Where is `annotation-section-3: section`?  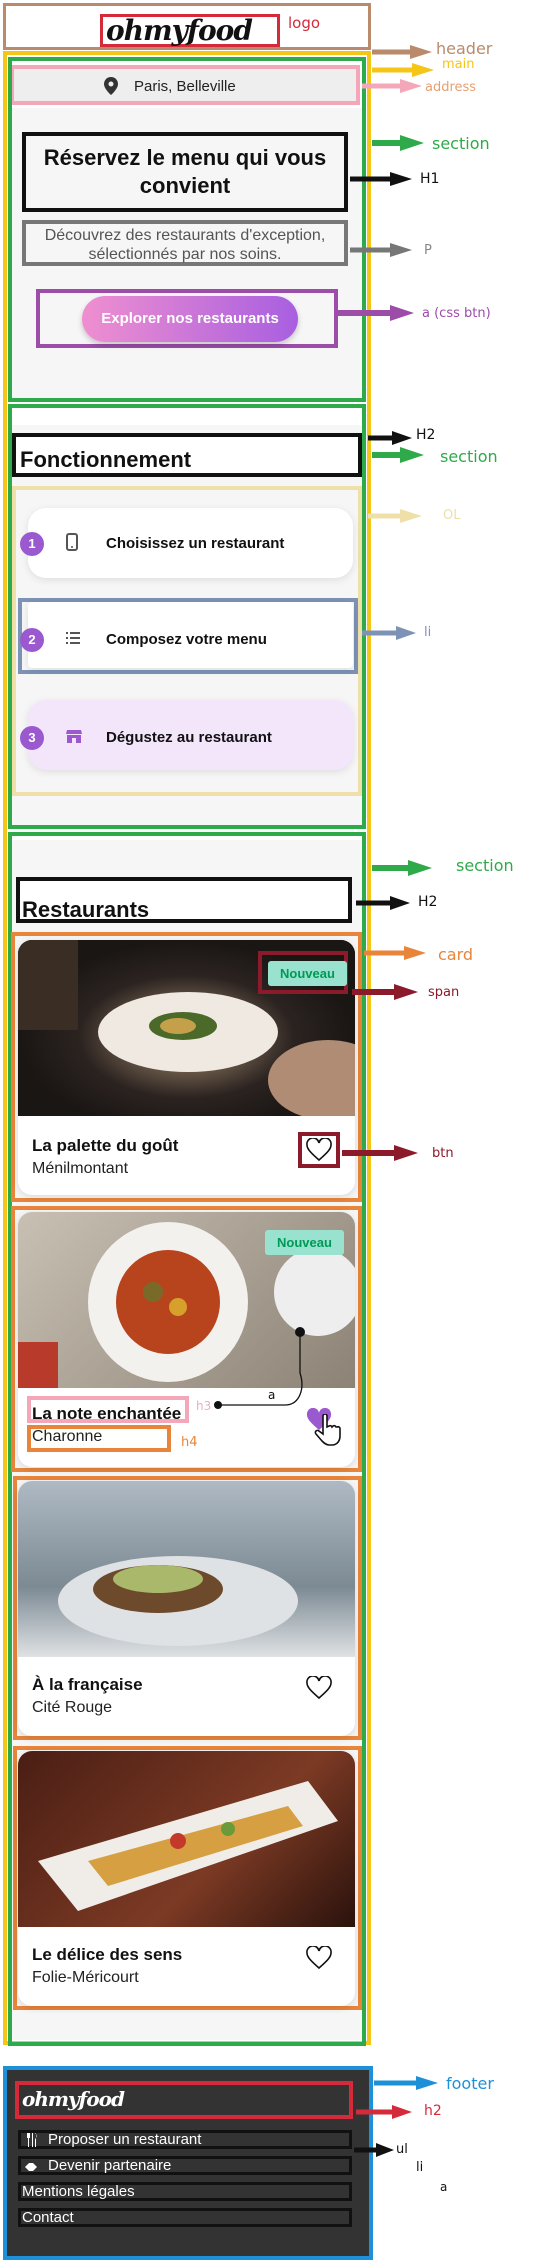 annotation-section-3: section is located at coordinates (485, 865).